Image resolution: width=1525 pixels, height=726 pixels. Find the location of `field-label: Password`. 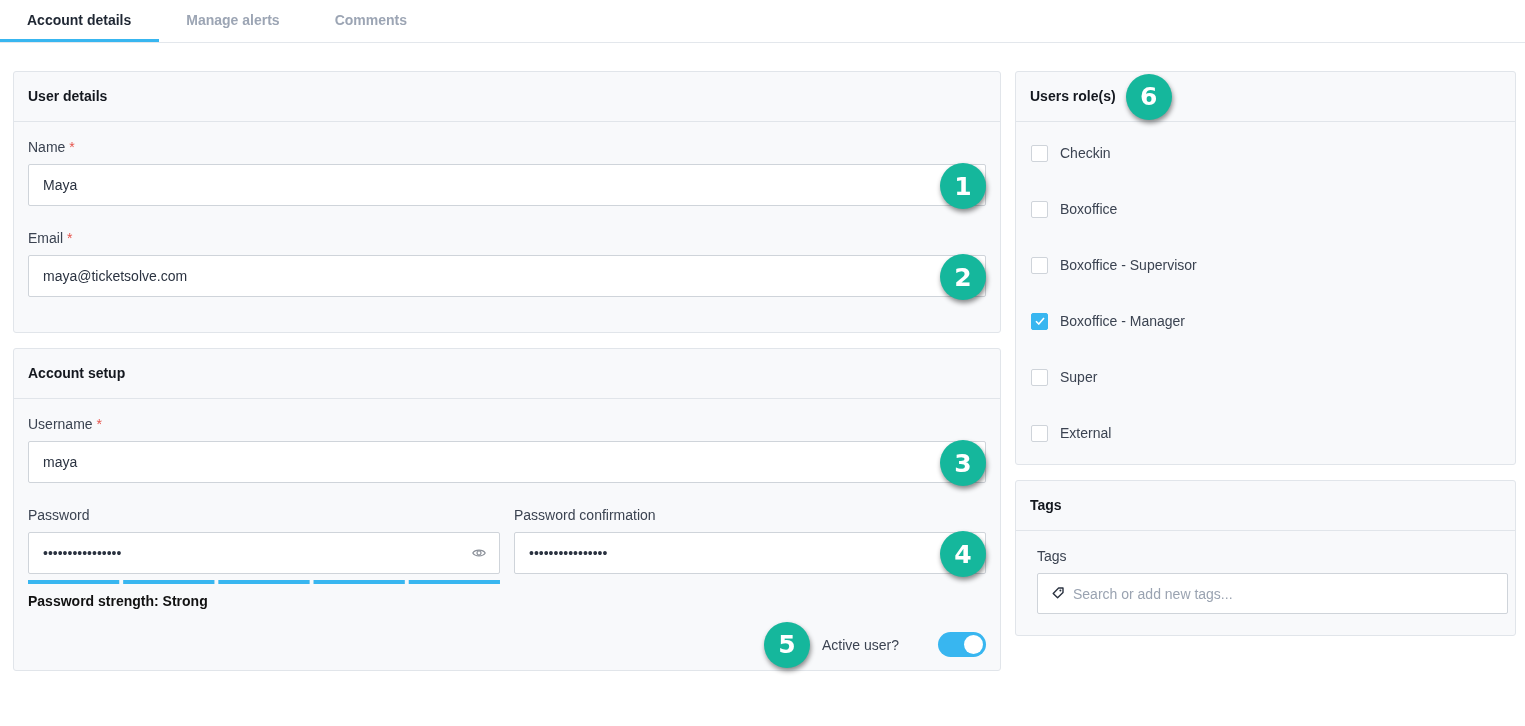

field-label: Password is located at coordinates (59, 515).